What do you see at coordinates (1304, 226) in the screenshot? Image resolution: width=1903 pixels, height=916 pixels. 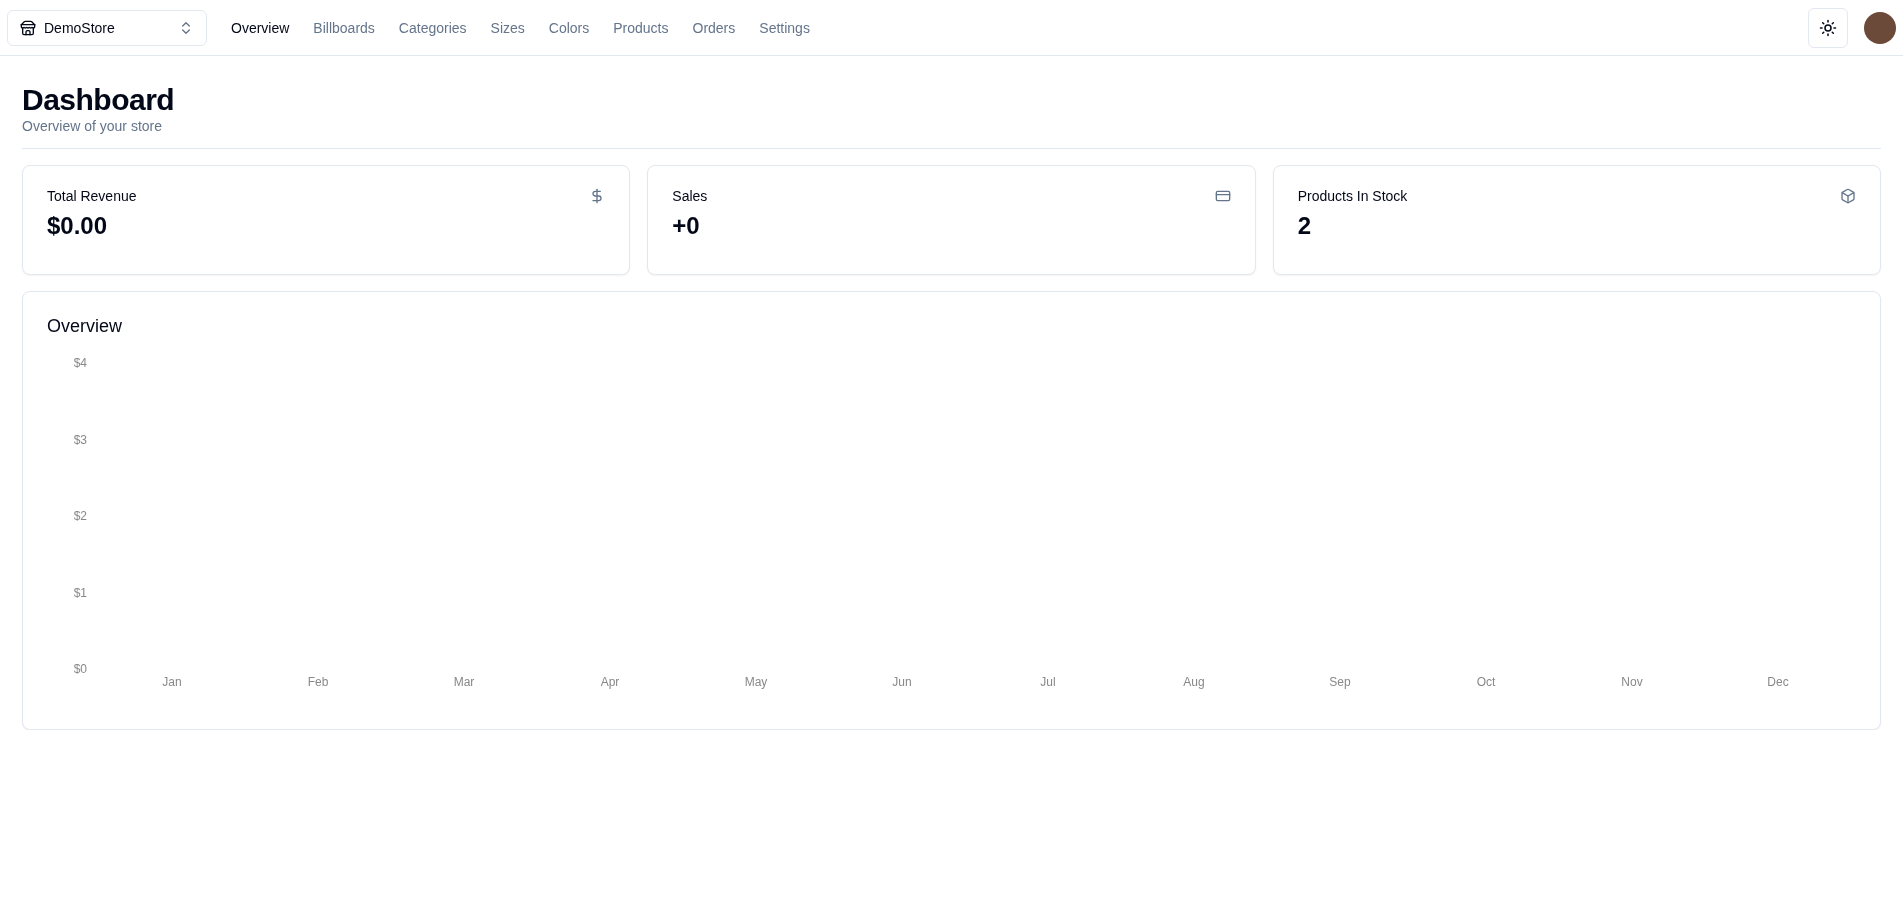 I see `stat-value: 2` at bounding box center [1304, 226].